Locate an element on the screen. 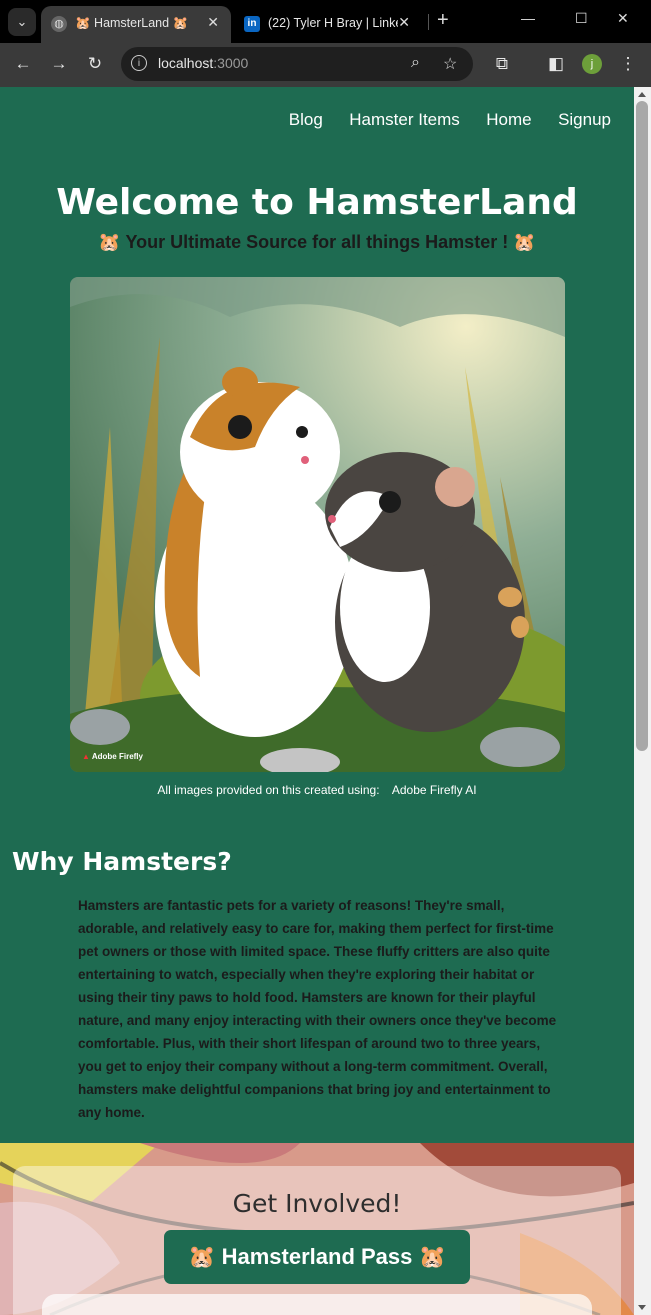 The image size is (651, 1315). top-nav: Blog Hamster Items Home Signup is located at coordinates (439, 120).